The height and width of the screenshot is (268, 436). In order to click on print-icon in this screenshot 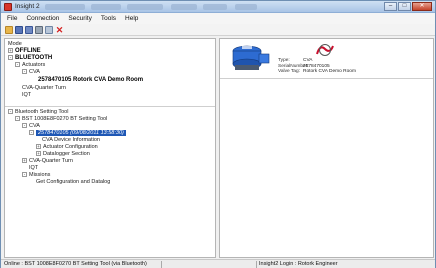, I will do `click(39, 29)`.